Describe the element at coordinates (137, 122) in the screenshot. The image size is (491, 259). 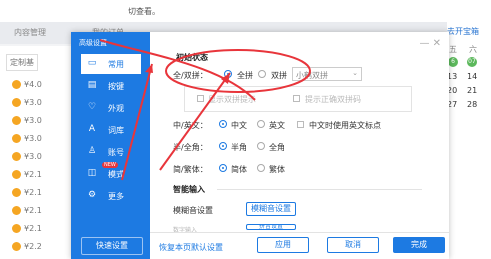
I see `arrow-line-to-common-tab` at that location.